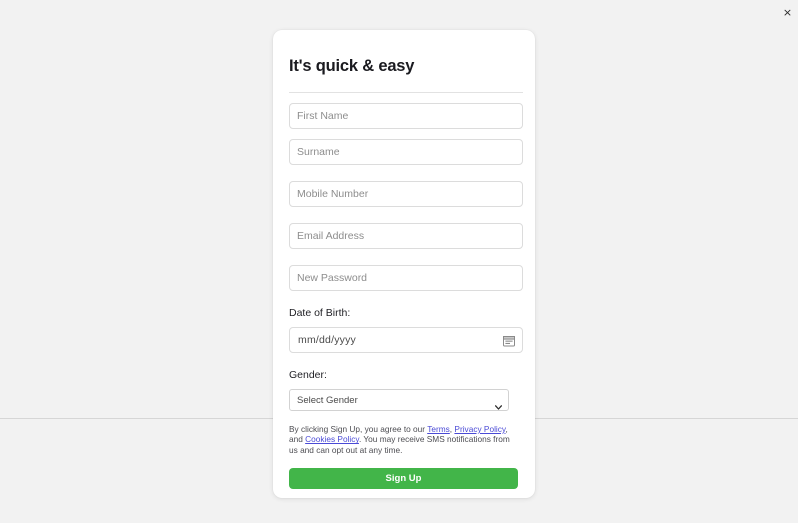 The width and height of the screenshot is (798, 523). Describe the element at coordinates (358, 429) in the screenshot. I see `legal-text-part-1: By clicking Sign Up, you agree to our` at that location.